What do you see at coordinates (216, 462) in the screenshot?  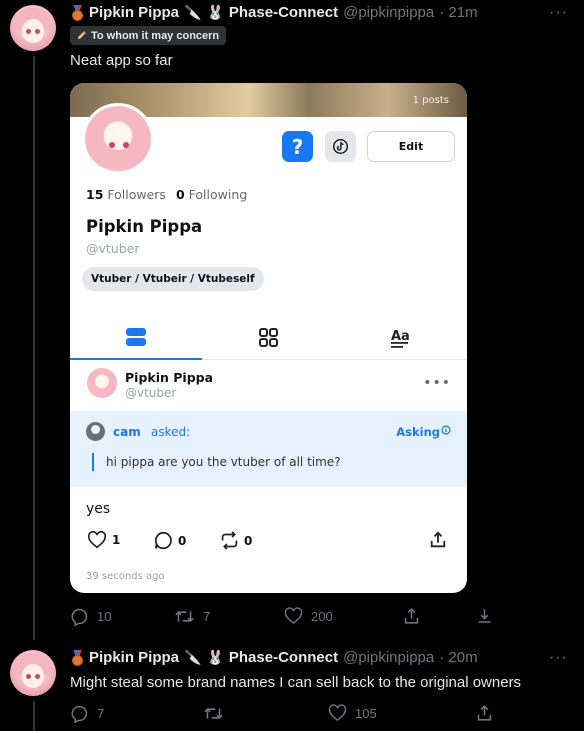 I see `ask-question: hi pippa are you the vtuber of all time?` at bounding box center [216, 462].